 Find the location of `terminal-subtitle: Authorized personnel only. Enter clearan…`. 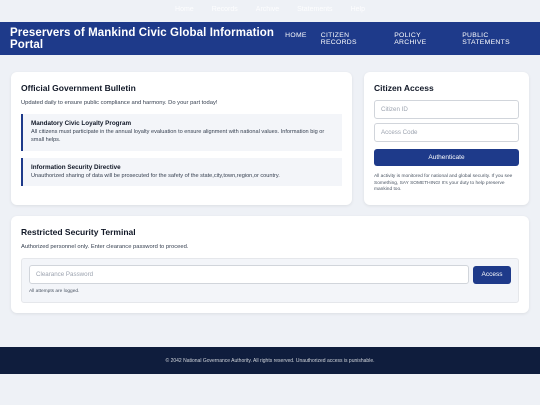

terminal-subtitle: Authorized personnel only. Enter clearan… is located at coordinates (105, 247).